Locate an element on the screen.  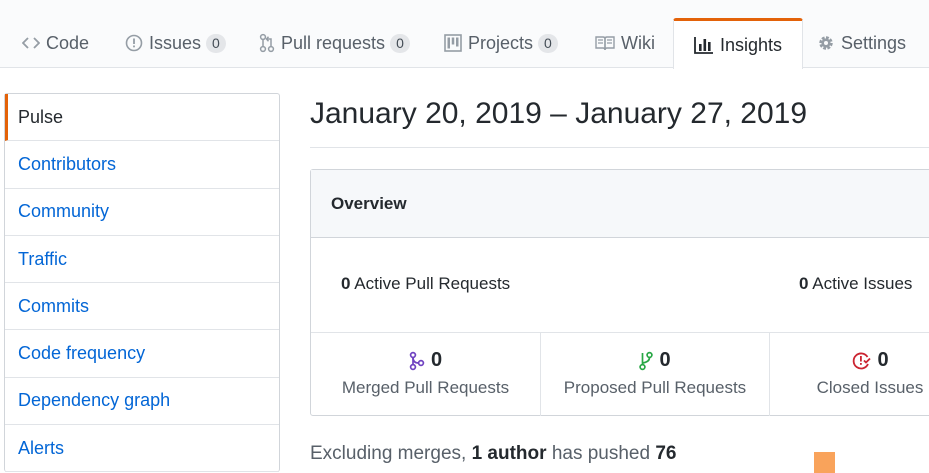
active-pull-requests-label: Active Pull Requests is located at coordinates (432, 283).